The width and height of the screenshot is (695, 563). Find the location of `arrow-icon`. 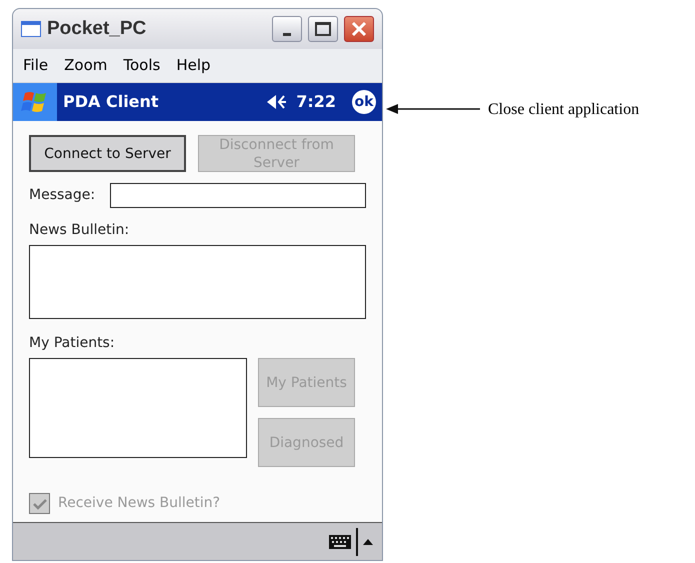

arrow-icon is located at coordinates (433, 109).